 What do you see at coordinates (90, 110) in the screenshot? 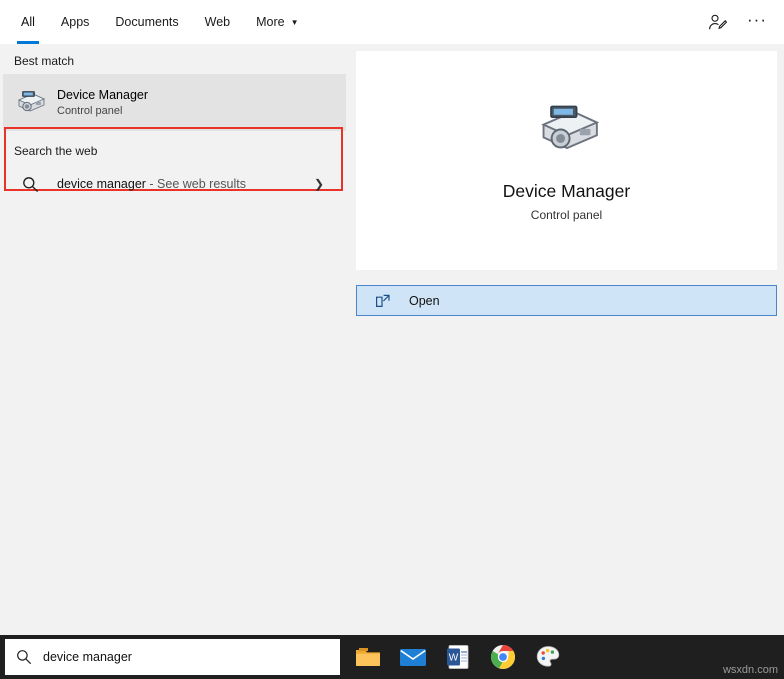
I see `result-subtitle: Control panel` at bounding box center [90, 110].